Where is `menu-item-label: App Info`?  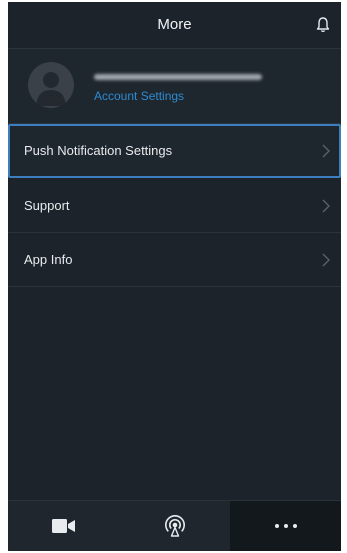
menu-item-label: App Info is located at coordinates (48, 259).